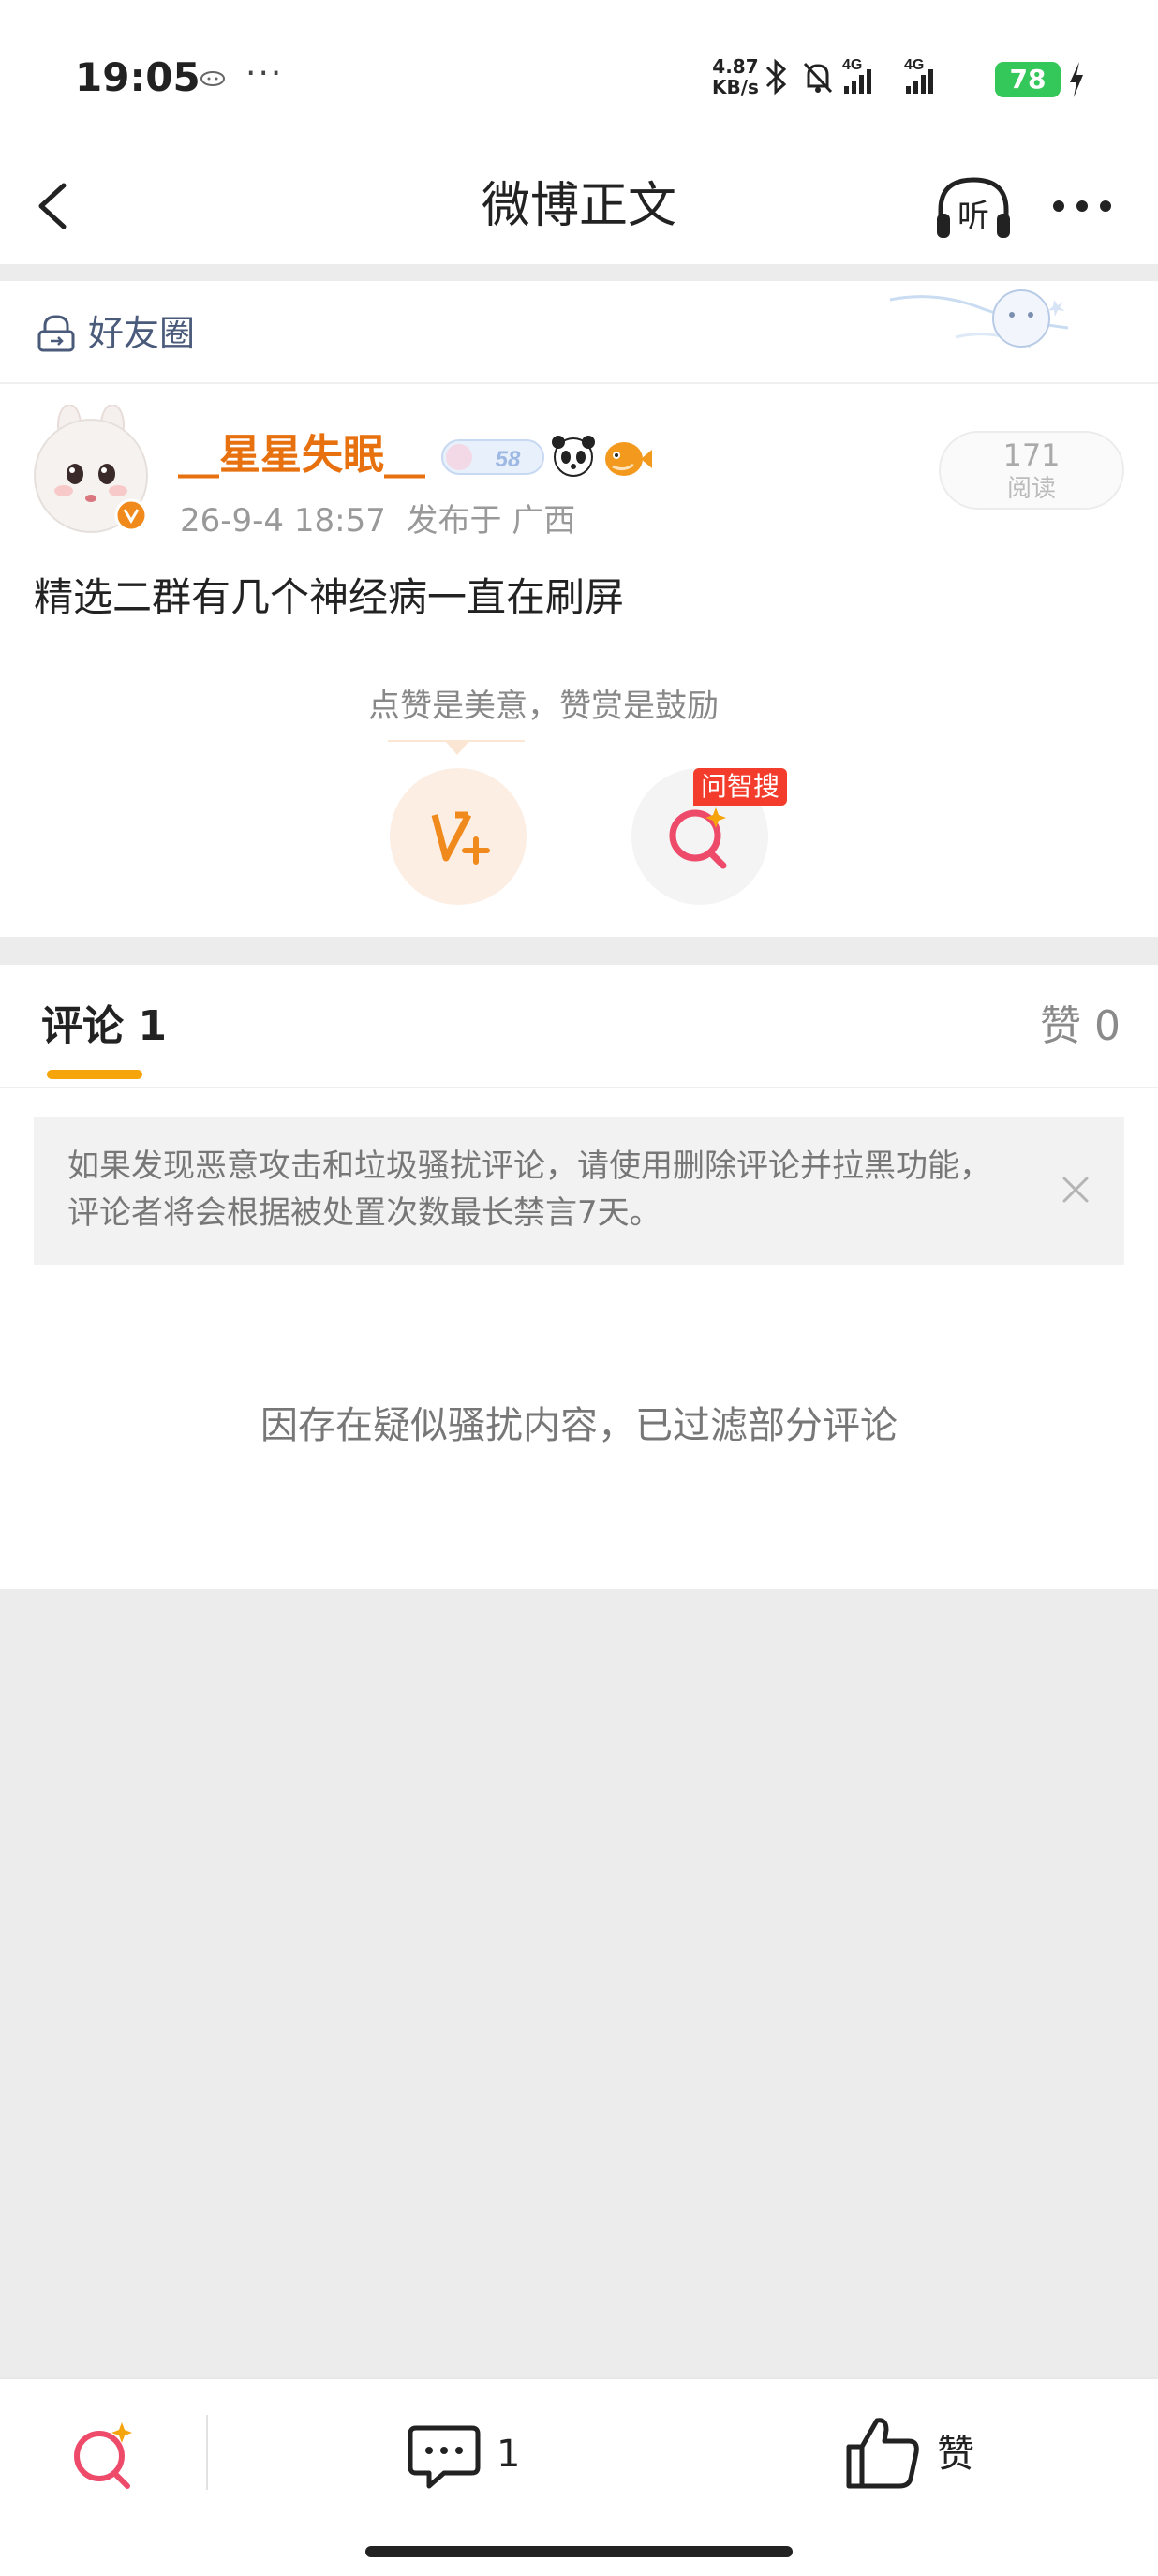  I want to click on cloud-icon, so click(213, 78).